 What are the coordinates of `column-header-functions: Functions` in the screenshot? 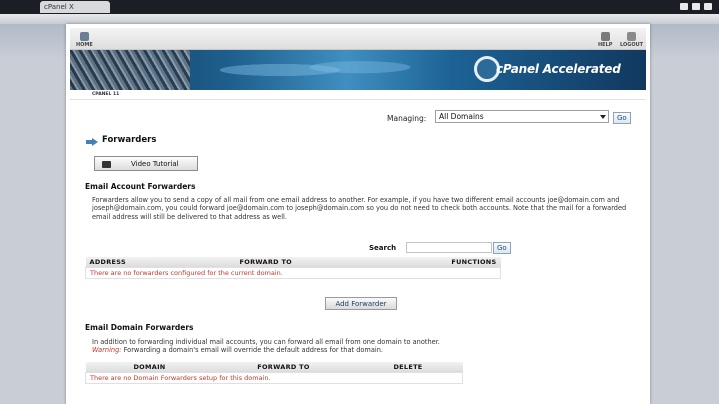 It's located at (443, 262).